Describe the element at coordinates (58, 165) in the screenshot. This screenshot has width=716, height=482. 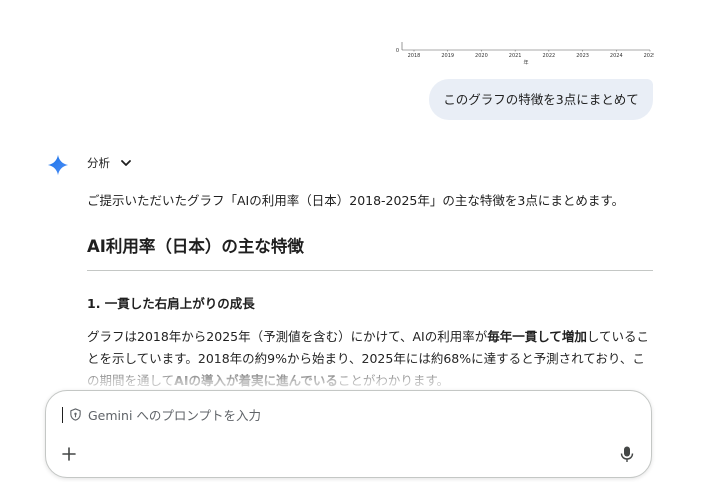
I see `gemini-sparkle-icon` at that location.